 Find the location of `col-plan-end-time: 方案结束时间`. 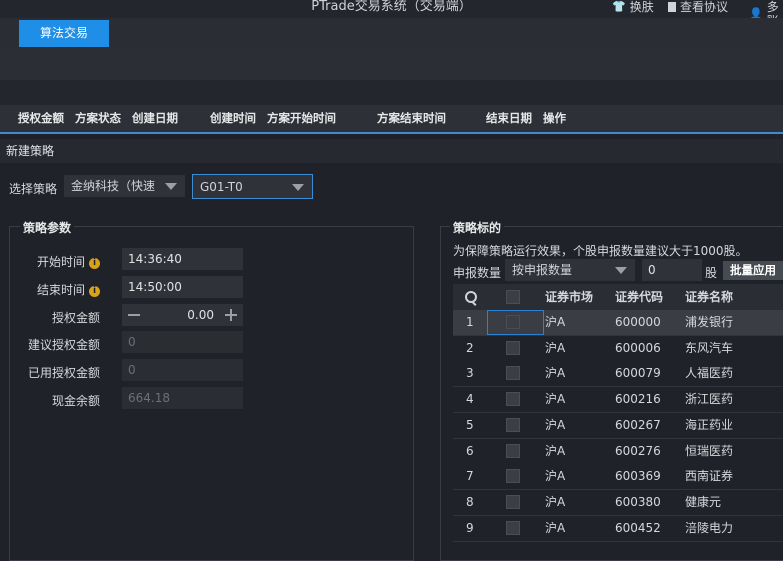

col-plan-end-time: 方案结束时间 is located at coordinates (411, 118).